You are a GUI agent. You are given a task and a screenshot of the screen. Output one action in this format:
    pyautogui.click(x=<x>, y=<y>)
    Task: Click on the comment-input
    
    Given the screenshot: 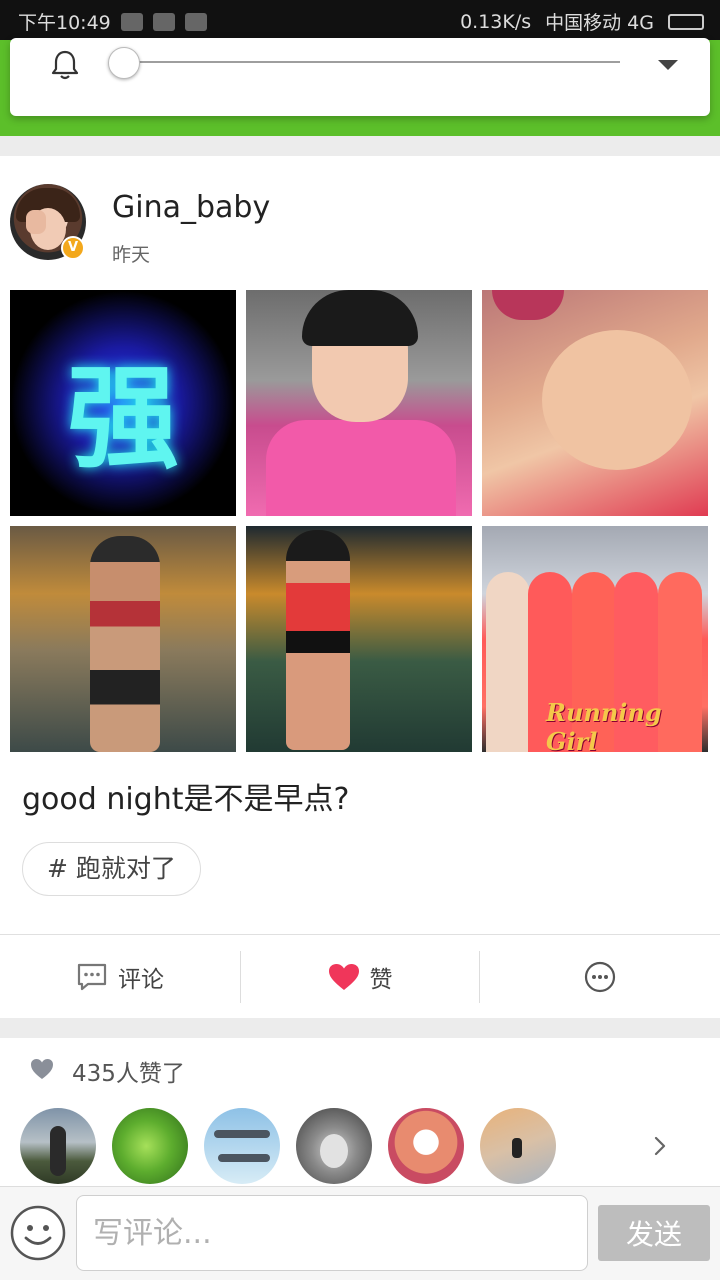 What is the action you would take?
    pyautogui.click(x=332, y=1233)
    